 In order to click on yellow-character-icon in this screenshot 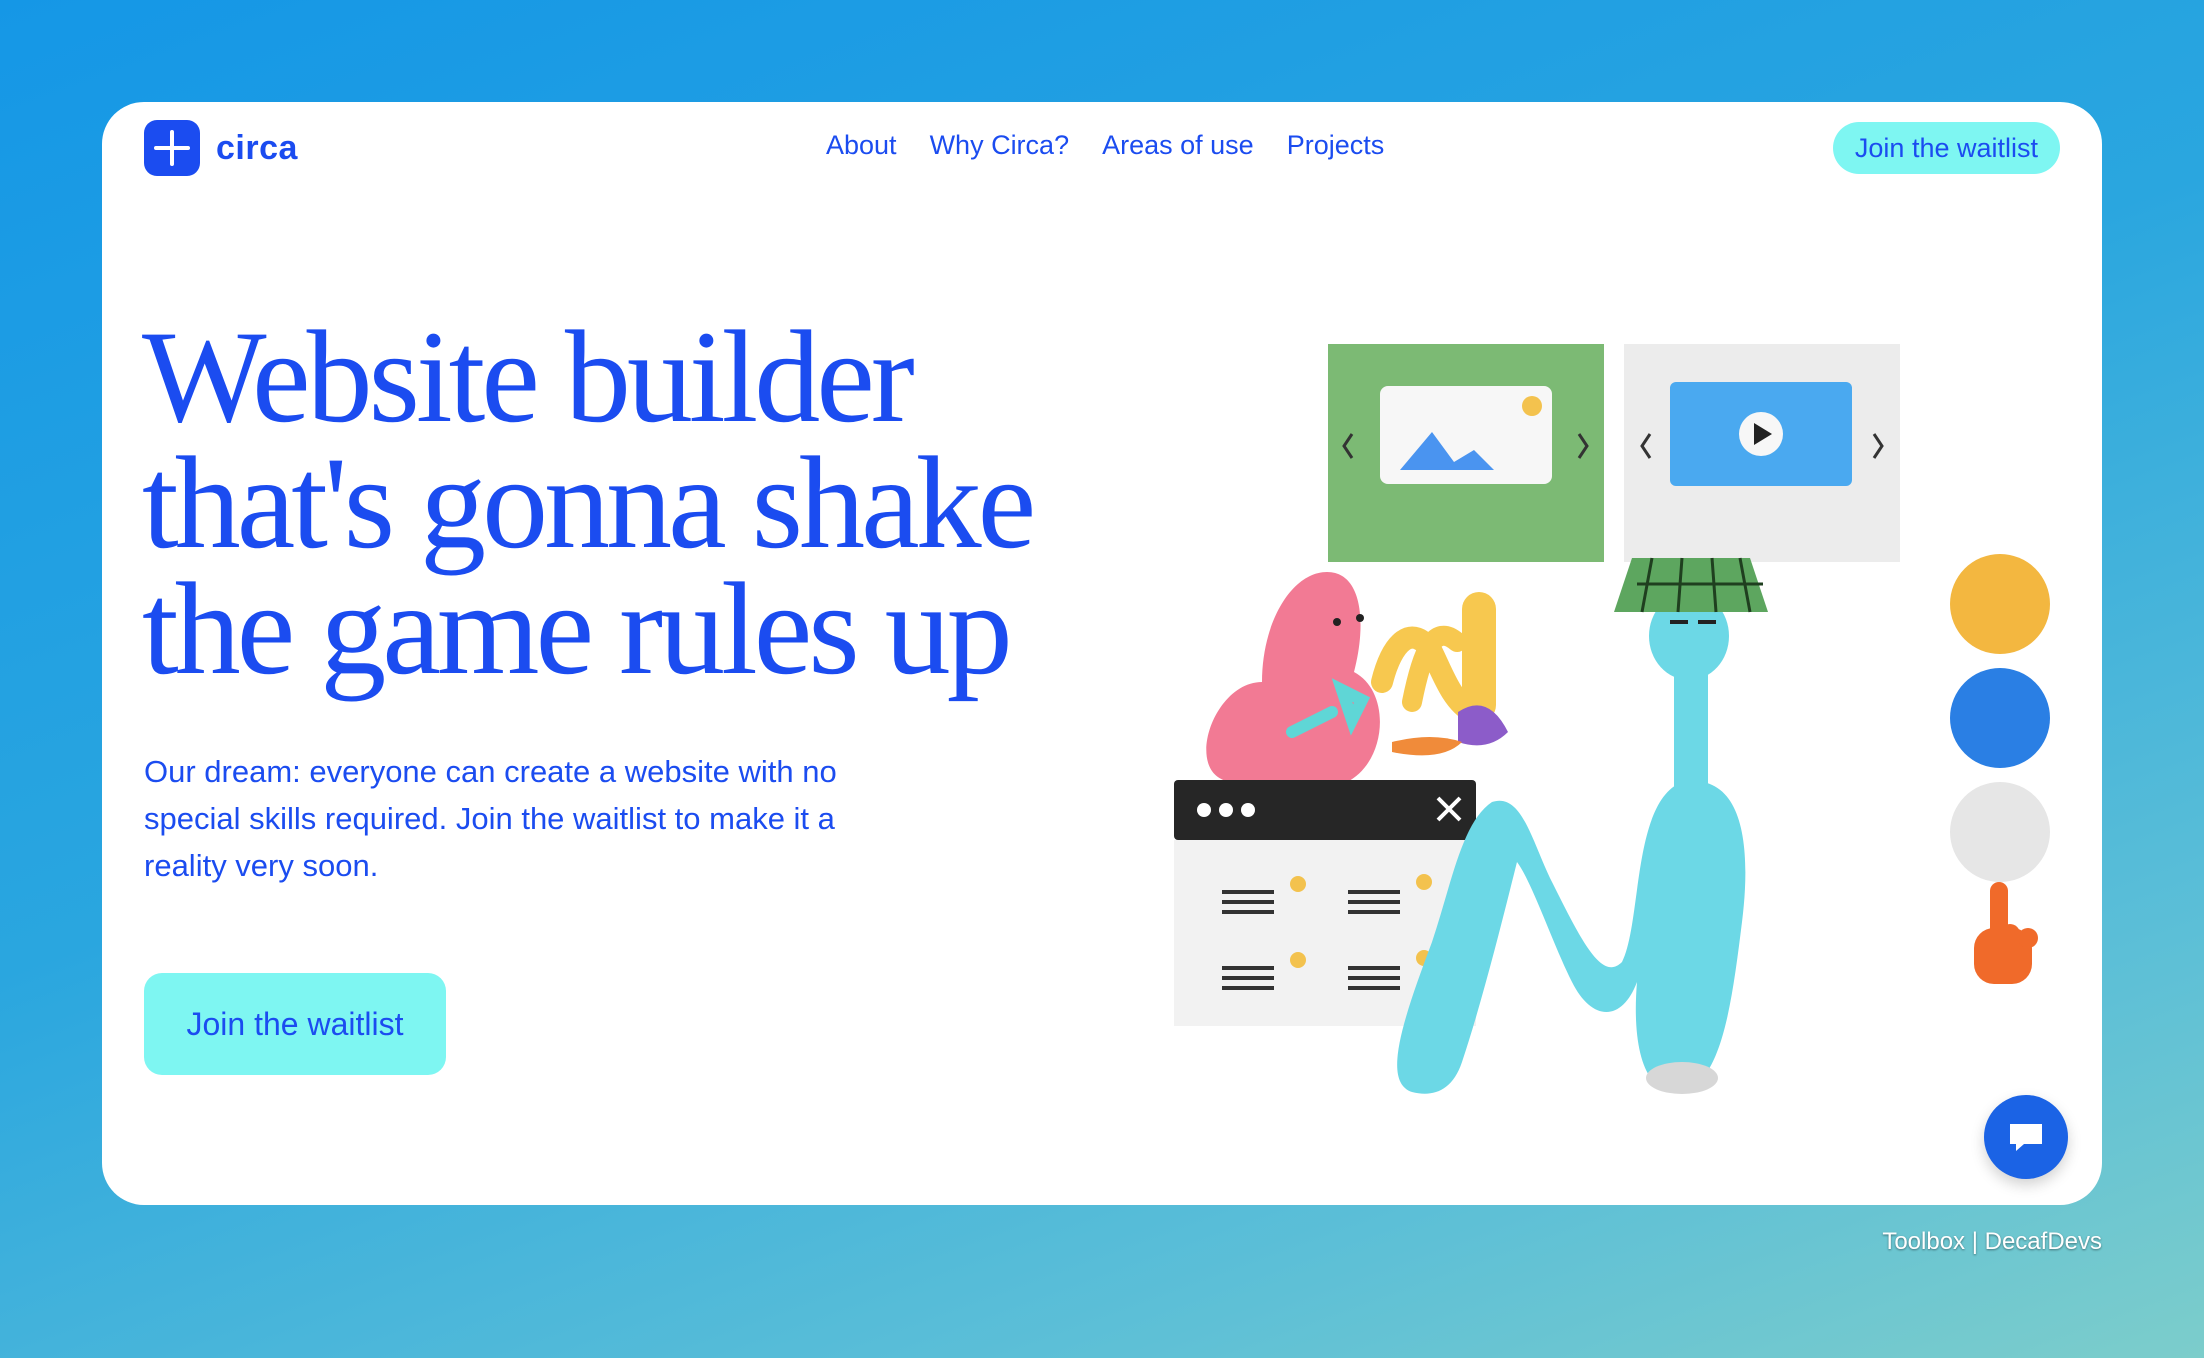, I will do `click(1439, 674)`.